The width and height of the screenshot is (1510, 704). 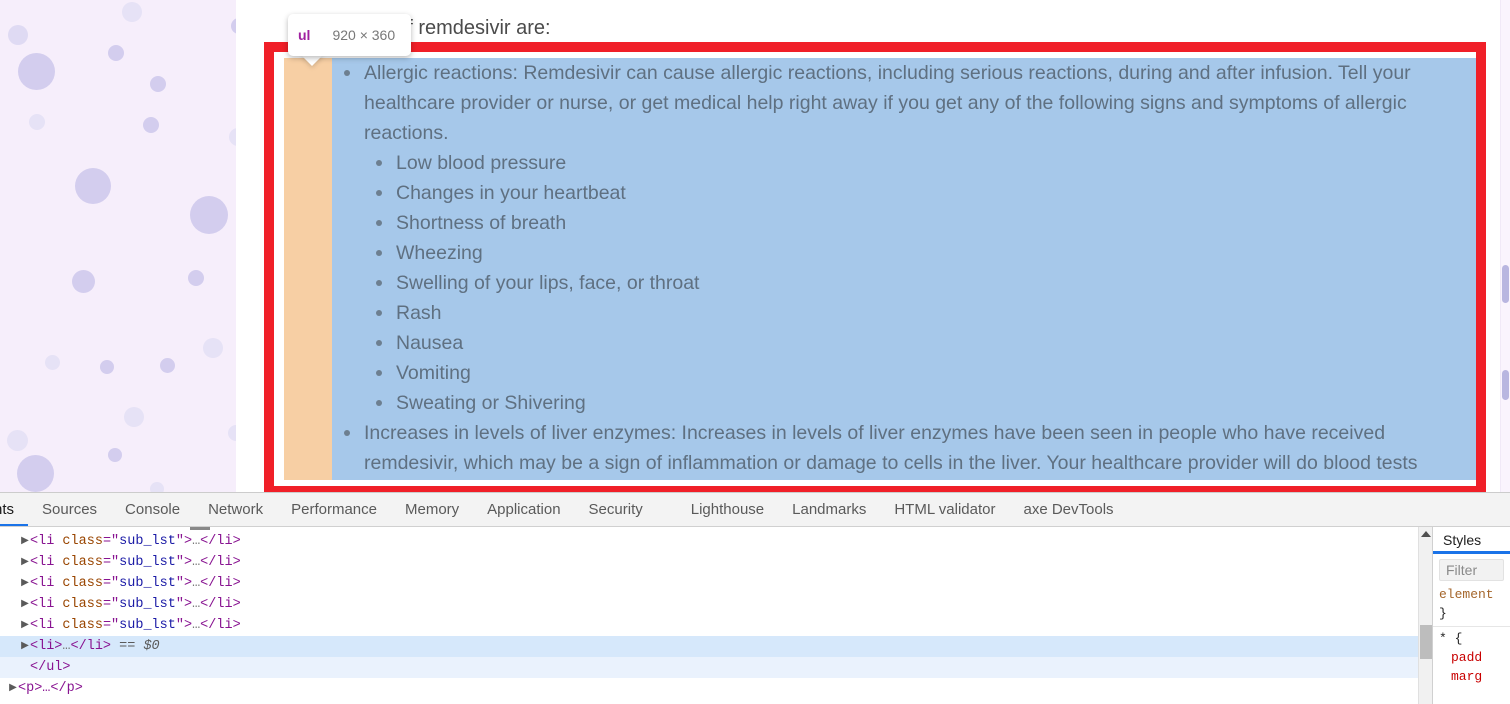 I want to click on tab-elements: nts, so click(x=14, y=509).